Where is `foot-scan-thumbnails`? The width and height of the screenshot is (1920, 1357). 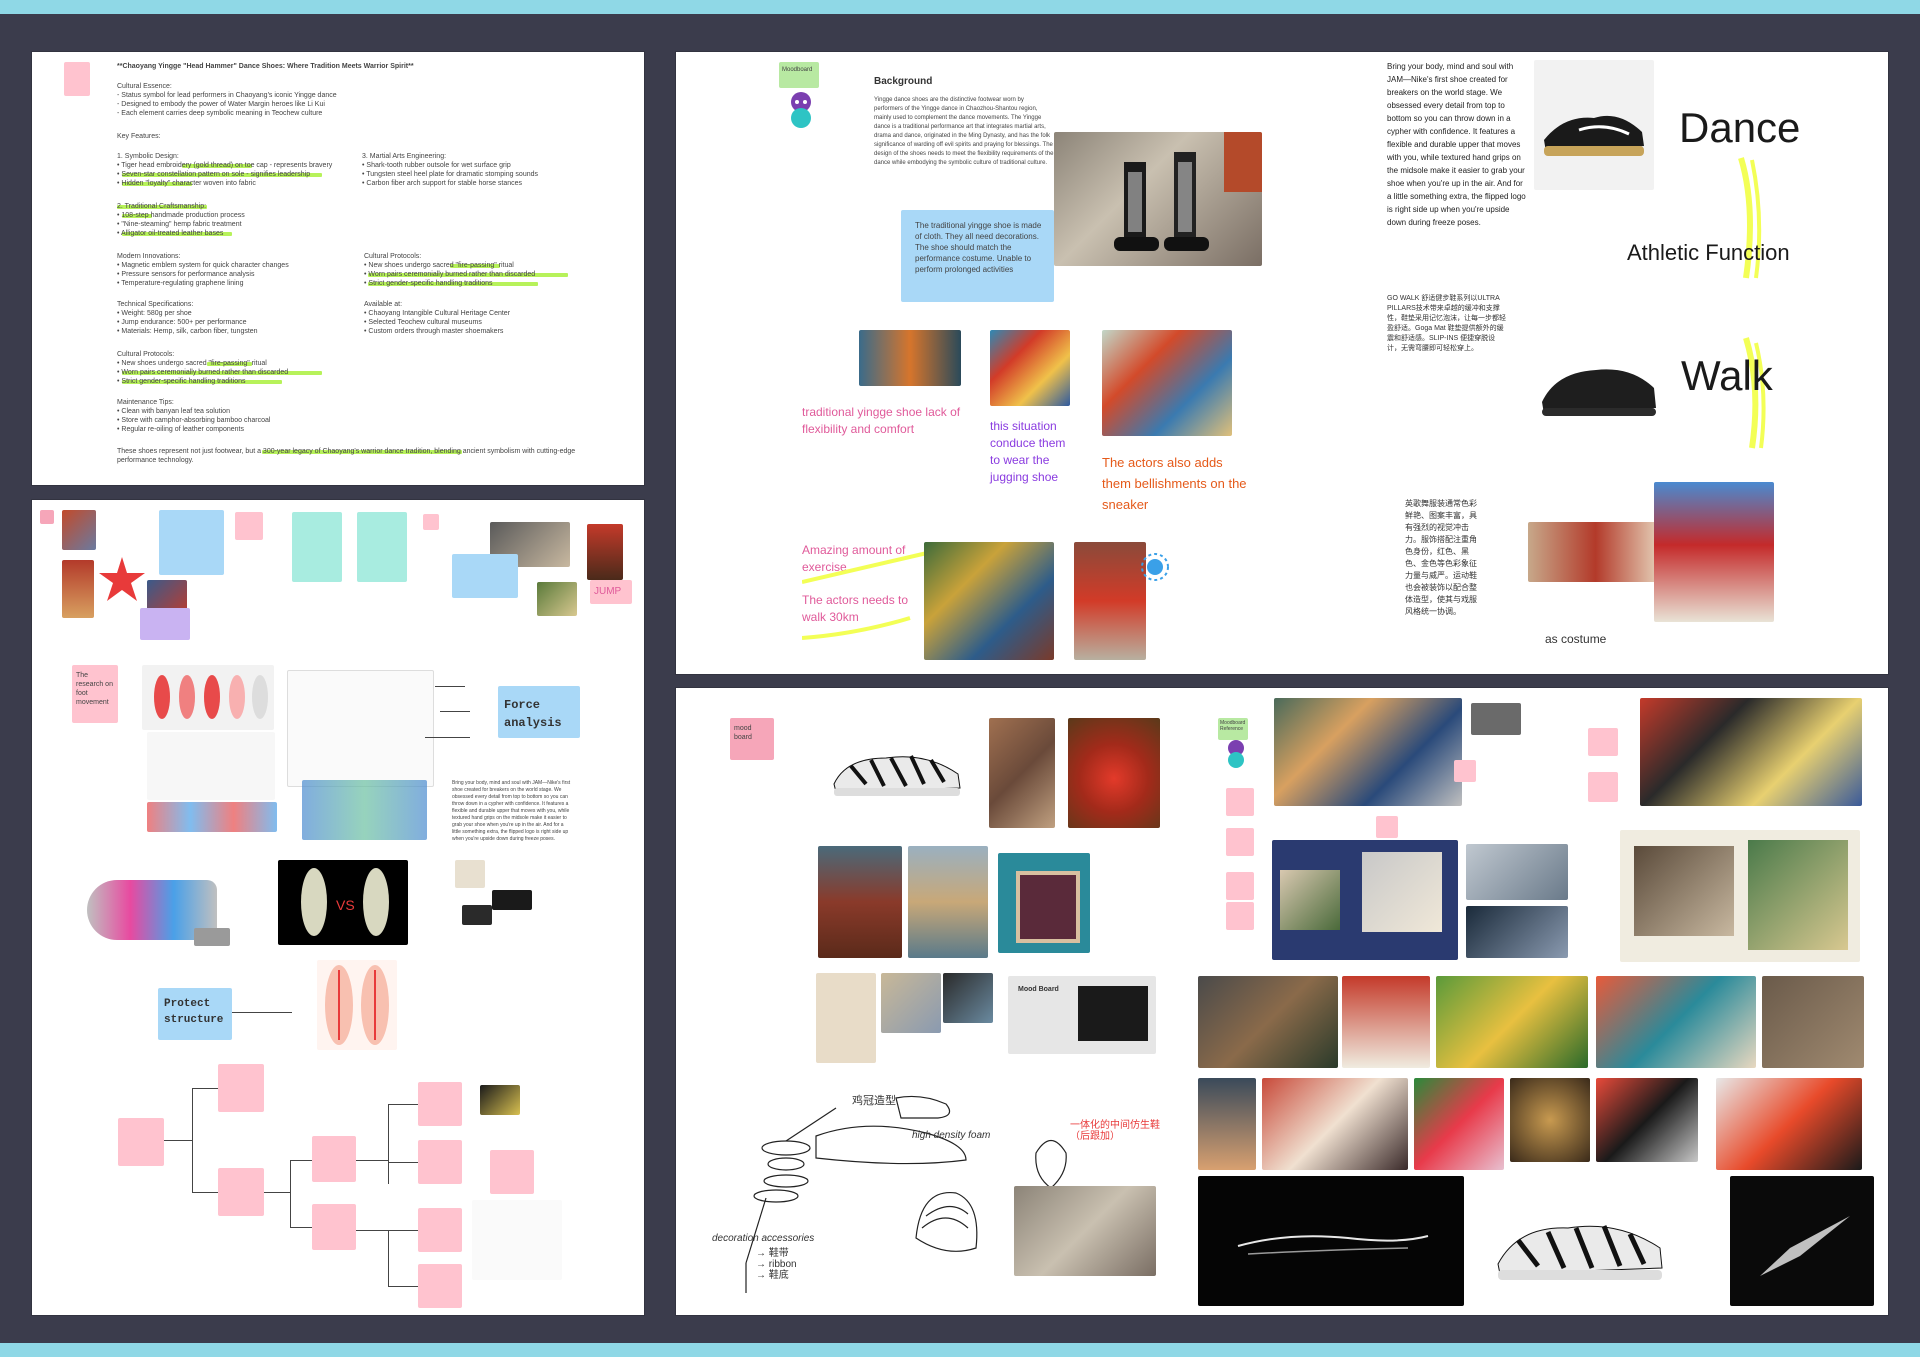 foot-scan-thumbnails is located at coordinates (211, 766).